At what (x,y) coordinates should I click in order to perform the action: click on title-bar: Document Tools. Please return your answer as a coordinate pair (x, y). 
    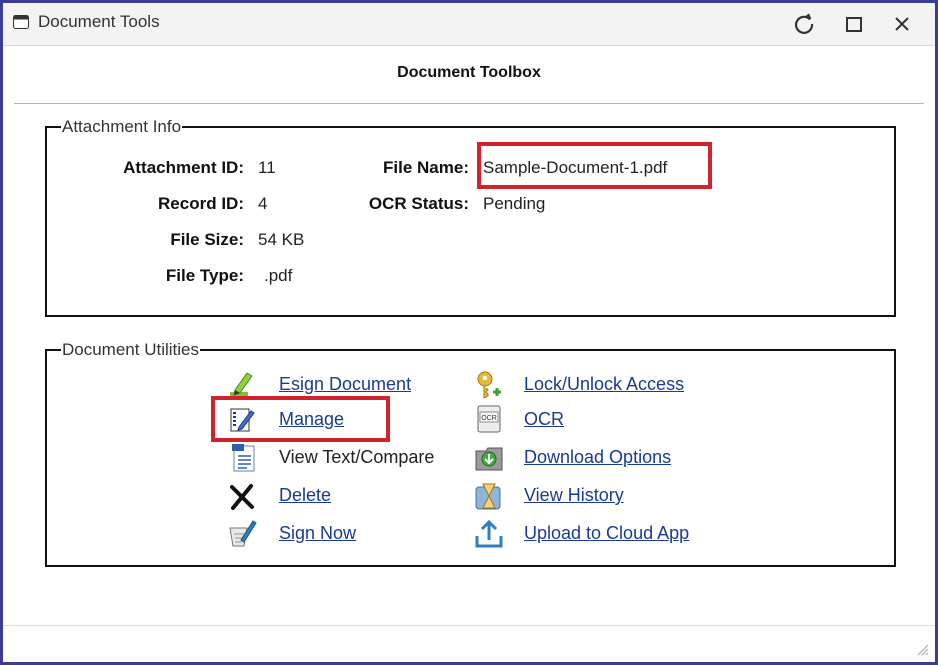
    Looking at the image, I should click on (469, 24).